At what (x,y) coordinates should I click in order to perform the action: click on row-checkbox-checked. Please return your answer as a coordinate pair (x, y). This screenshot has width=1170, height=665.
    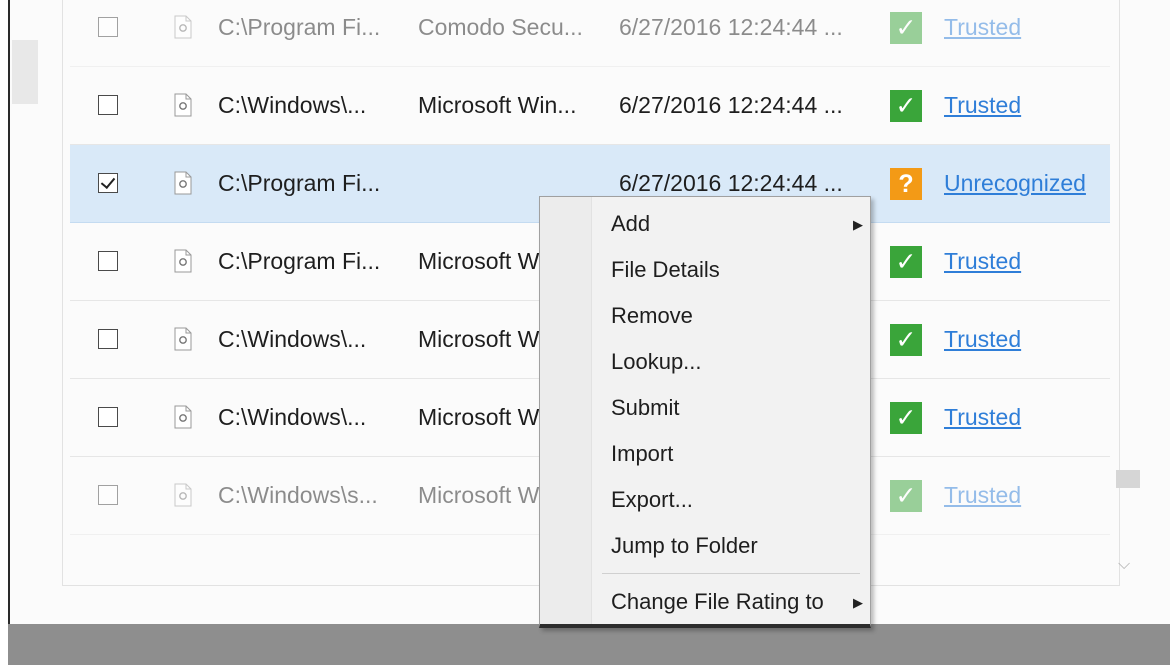
    Looking at the image, I should click on (108, 183).